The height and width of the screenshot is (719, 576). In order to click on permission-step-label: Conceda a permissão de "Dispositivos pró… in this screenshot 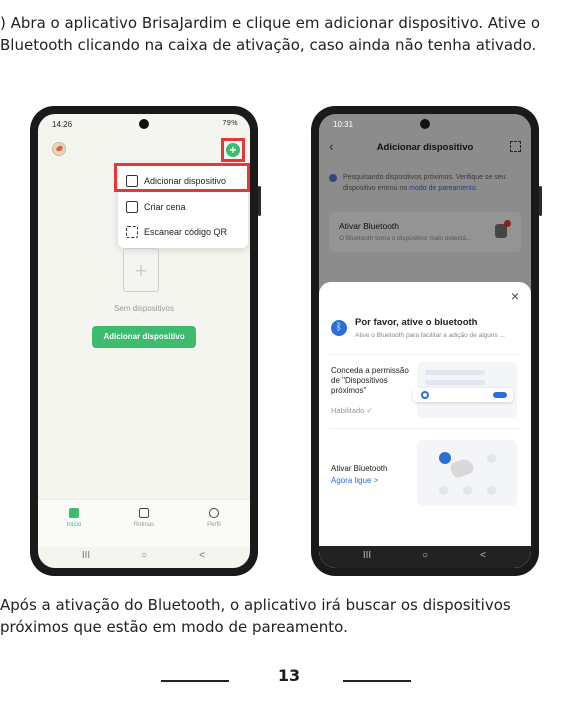, I will do `click(370, 380)`.